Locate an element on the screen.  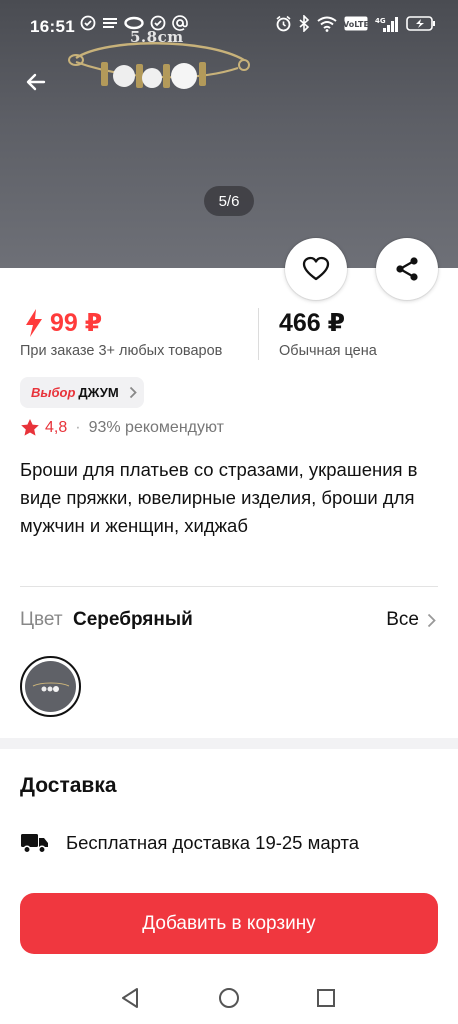
signal-4g-icon: 4G is located at coordinates (386, 24).